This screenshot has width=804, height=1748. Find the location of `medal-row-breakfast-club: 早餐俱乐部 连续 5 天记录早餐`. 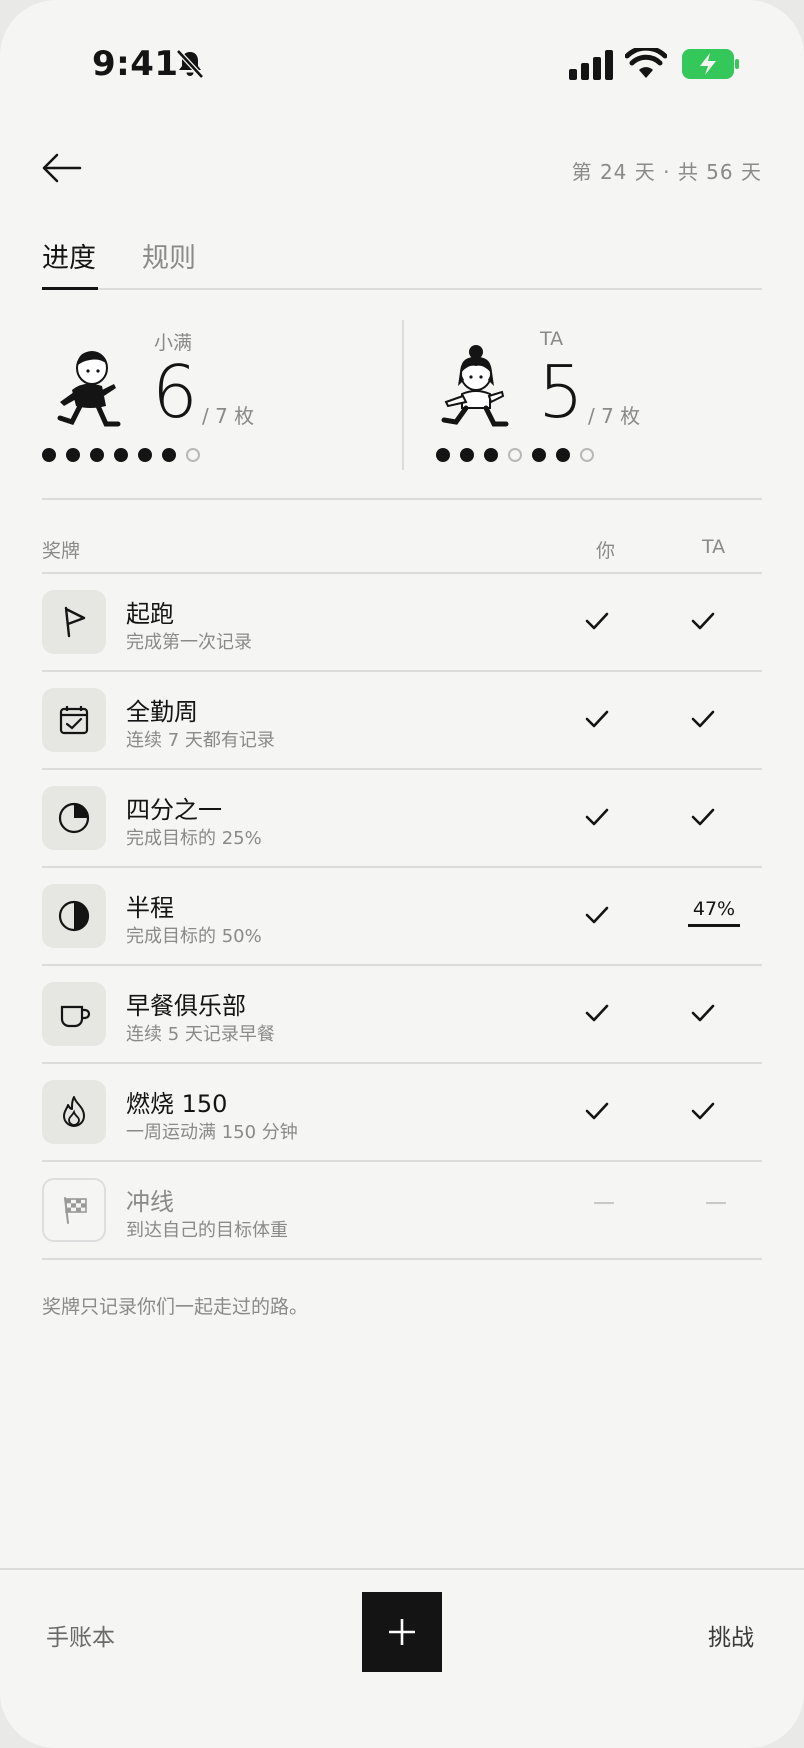

medal-row-breakfast-club: 早餐俱乐部 连续 5 天记录早餐 is located at coordinates (402, 1015).